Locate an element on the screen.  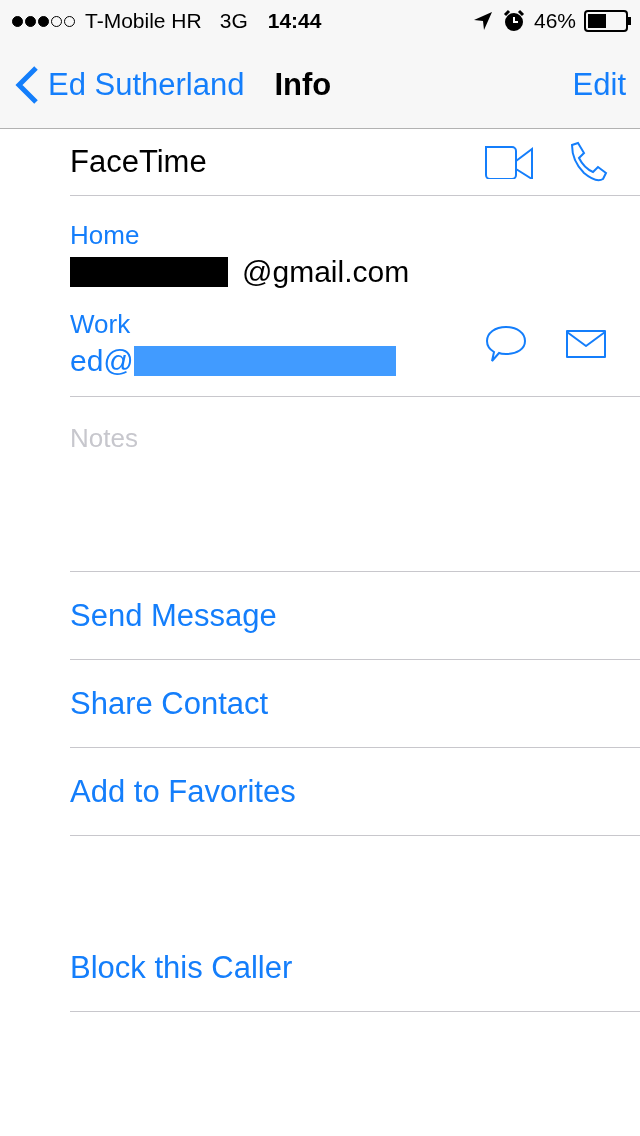
chevron-left-icon is located at coordinates (27, 85).